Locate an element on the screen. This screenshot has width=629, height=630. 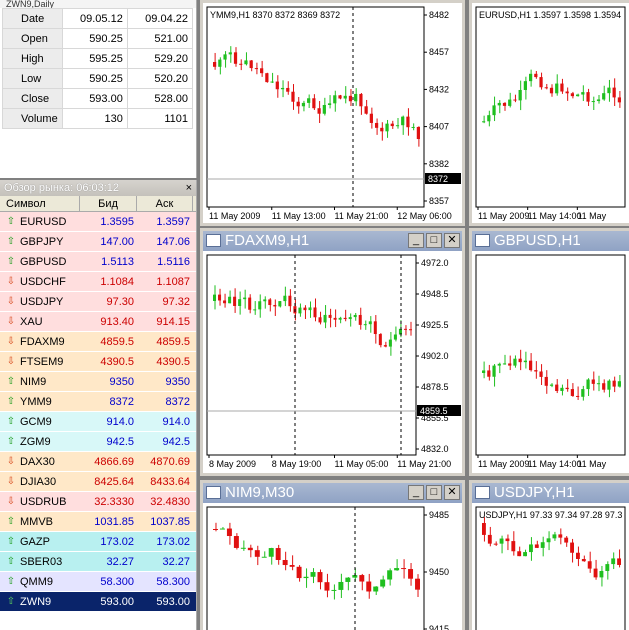
window-titlebar: USDJPY,H1 is located at coordinates (550, 493).